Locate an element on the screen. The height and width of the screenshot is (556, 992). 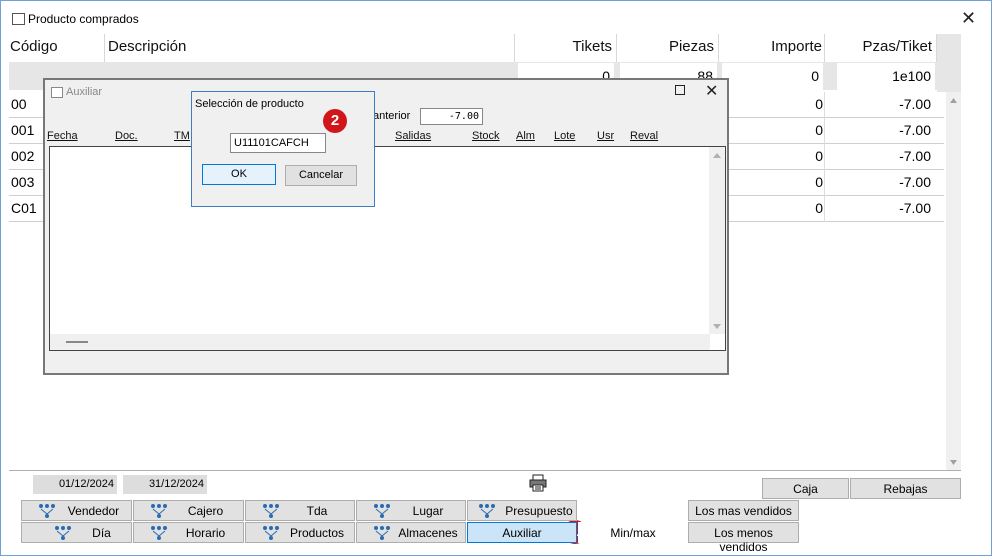
cajero-button: Cajero is located at coordinates (188, 510).